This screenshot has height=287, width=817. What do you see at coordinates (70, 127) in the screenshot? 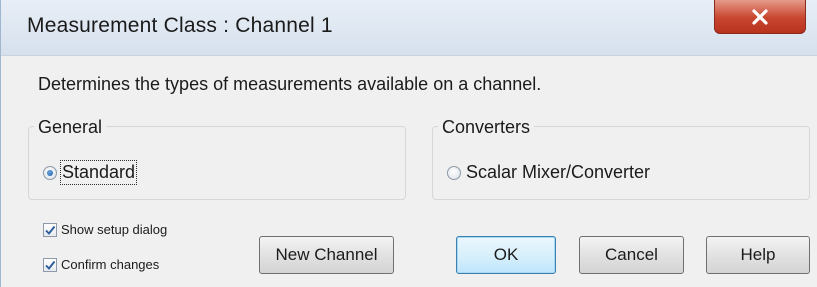
I see `general-group-legend: General` at bounding box center [70, 127].